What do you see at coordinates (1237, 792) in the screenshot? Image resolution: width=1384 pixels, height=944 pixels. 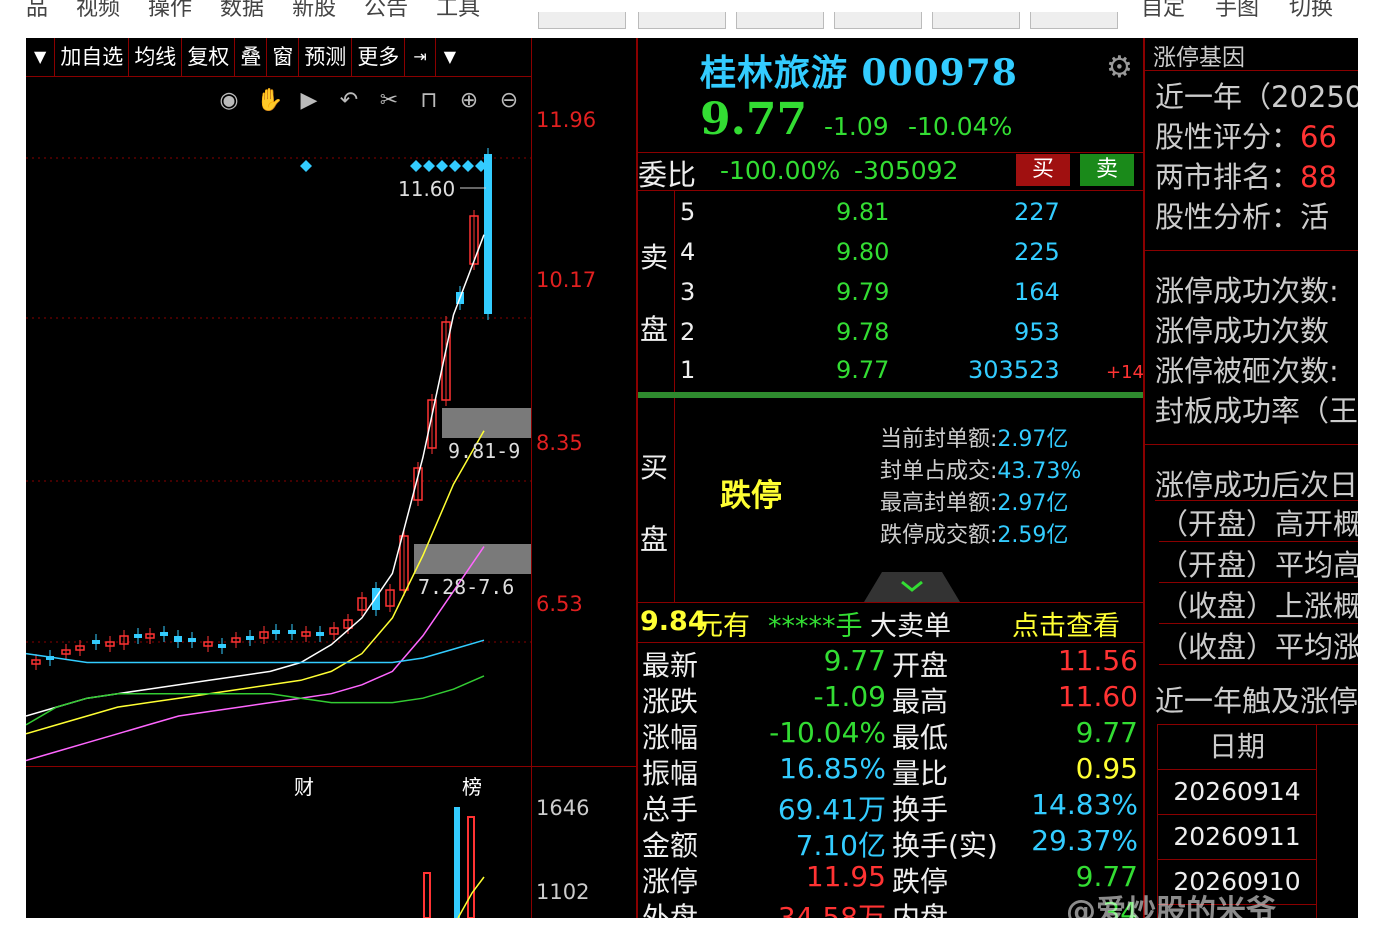 I see `table-row: 20260914` at bounding box center [1237, 792].